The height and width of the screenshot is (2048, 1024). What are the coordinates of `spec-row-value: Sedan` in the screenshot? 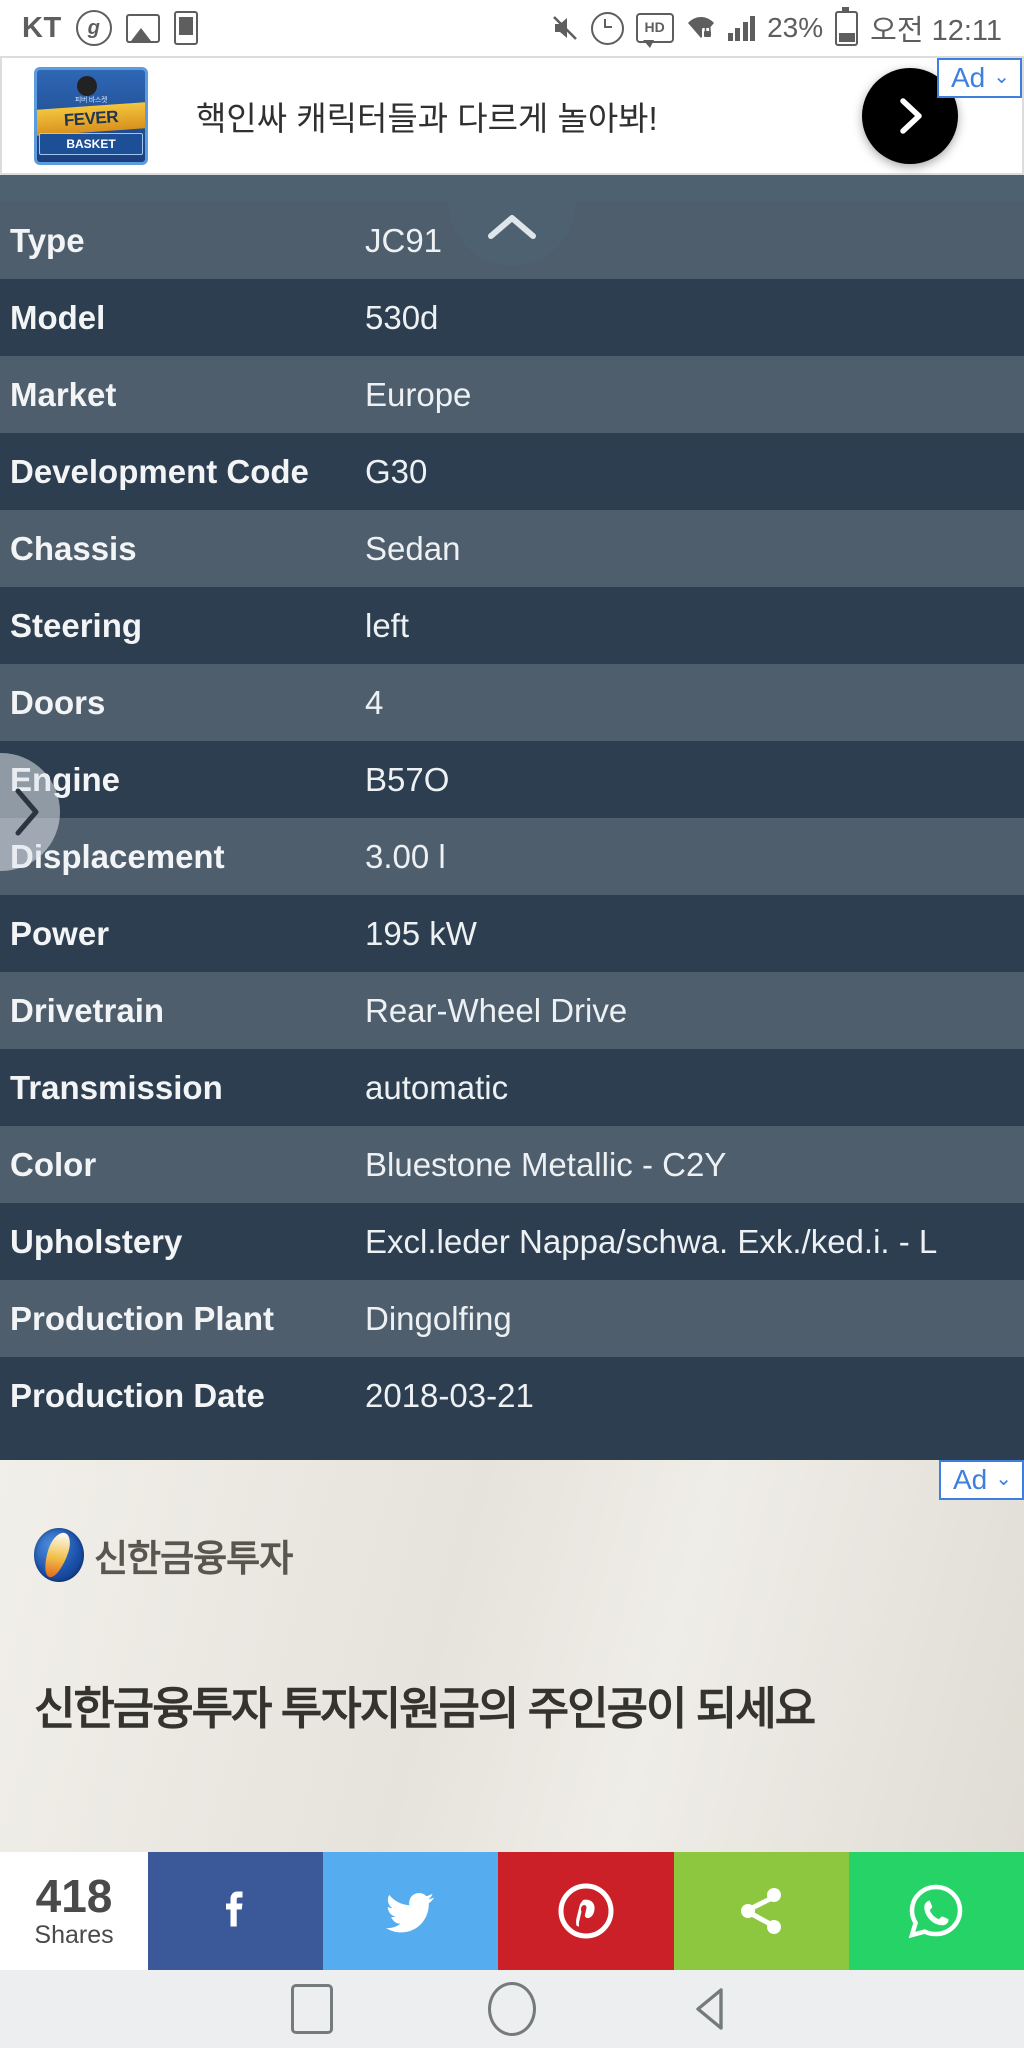 It's located at (413, 548).